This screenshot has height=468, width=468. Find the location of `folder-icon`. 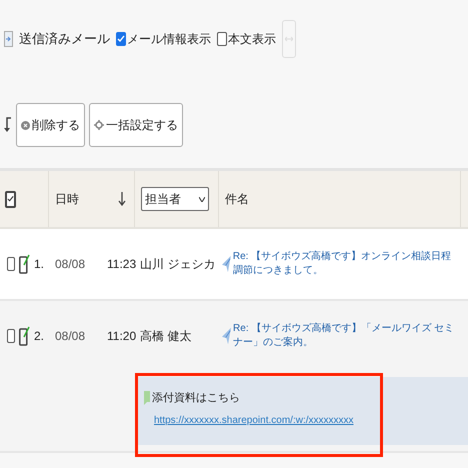

folder-icon is located at coordinates (8, 39).